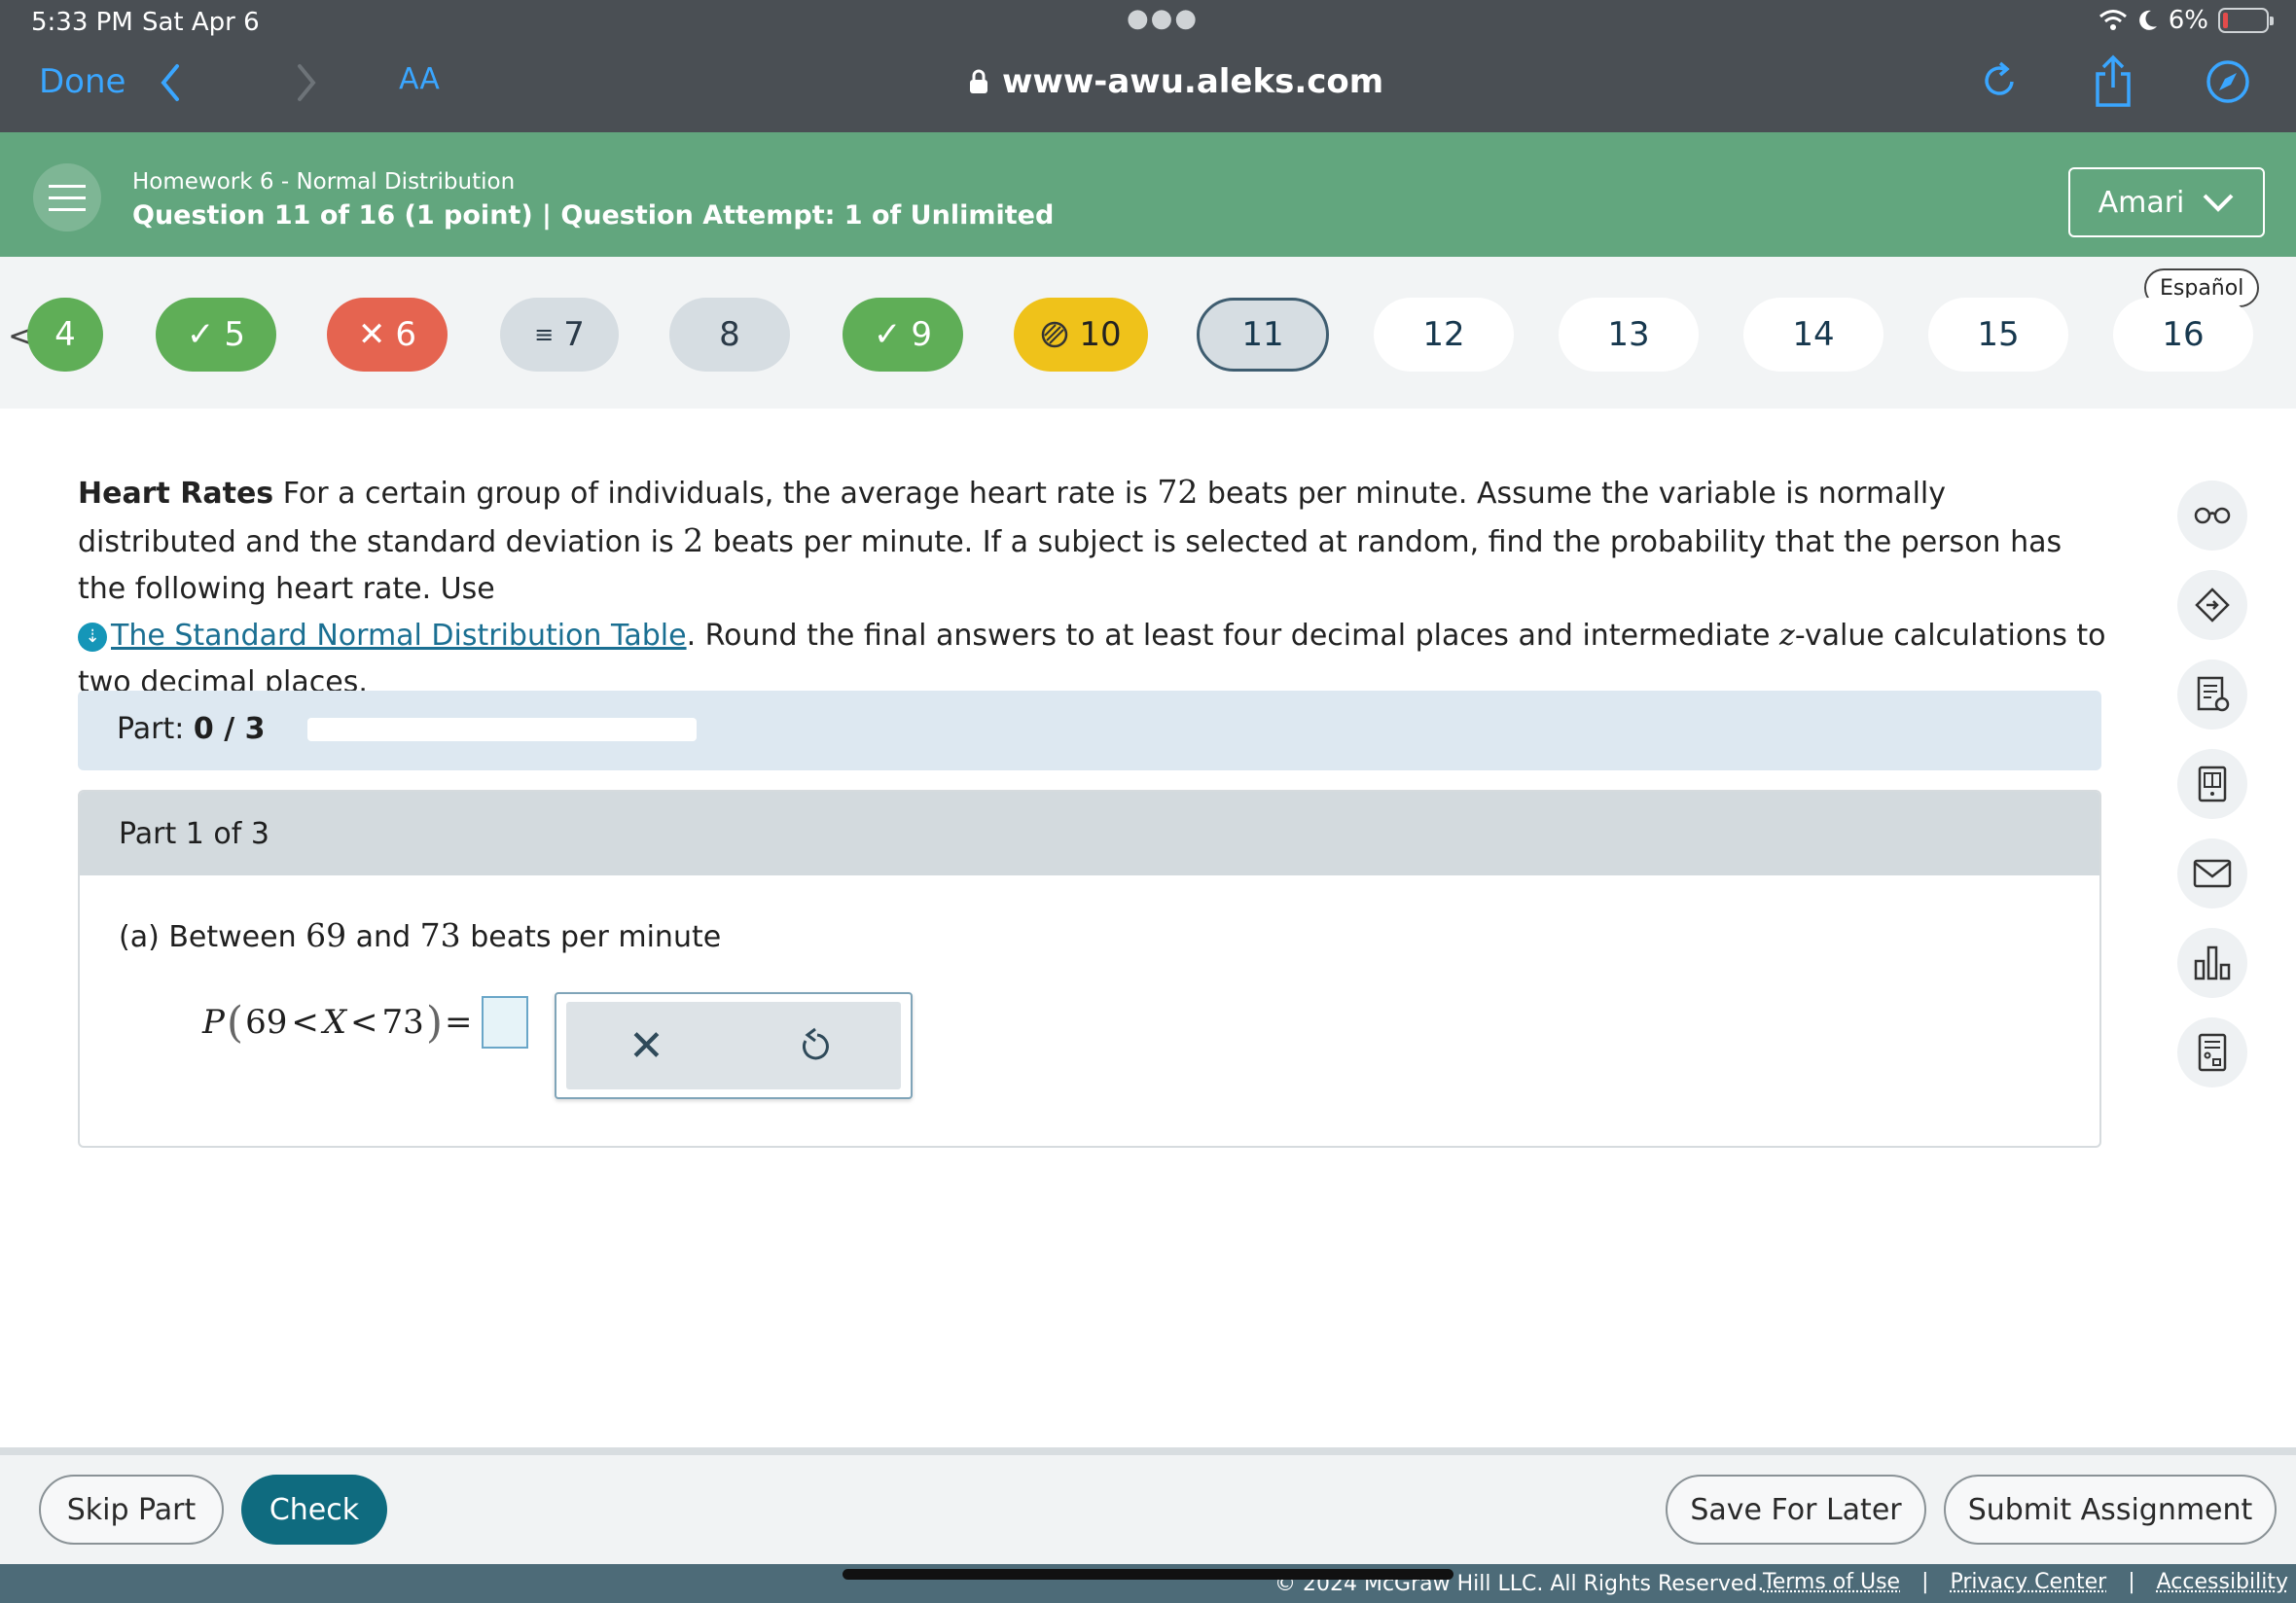 Image resolution: width=2296 pixels, height=1603 pixels. I want to click on ebook-icon, so click(2212, 784).